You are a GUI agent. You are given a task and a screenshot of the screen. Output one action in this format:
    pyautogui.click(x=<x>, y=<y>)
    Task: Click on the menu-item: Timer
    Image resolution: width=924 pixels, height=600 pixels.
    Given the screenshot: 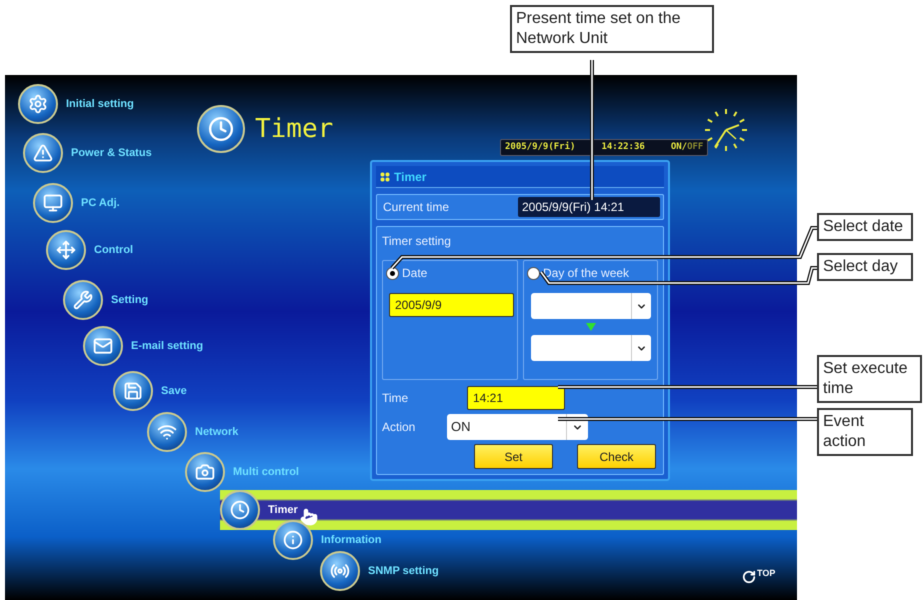 What is the action you would take?
    pyautogui.click(x=508, y=510)
    